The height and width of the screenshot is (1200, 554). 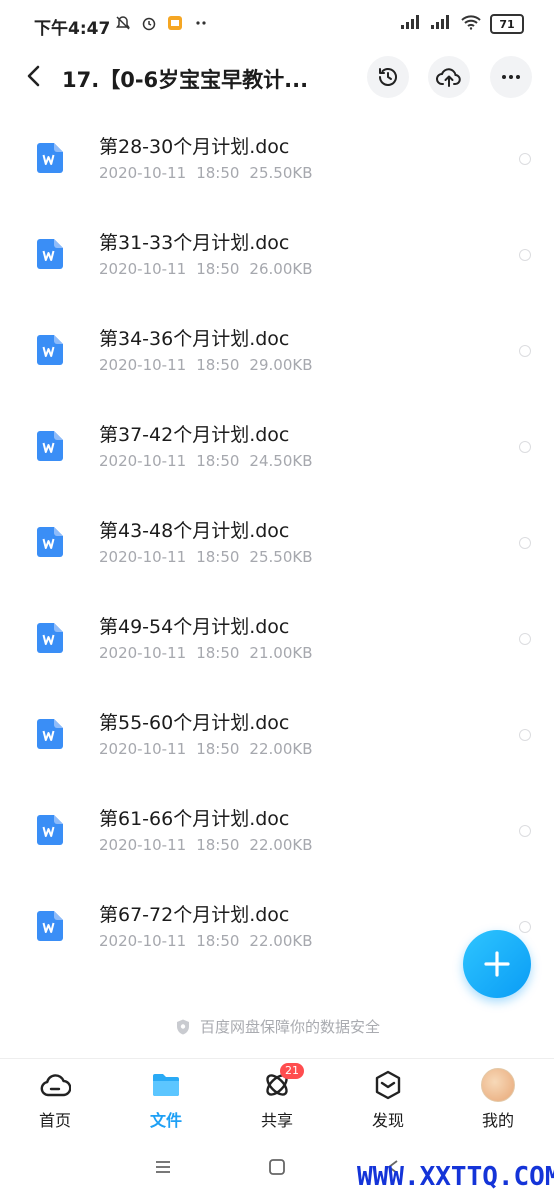 I want to click on chevron-left-icon, so click(x=33, y=76).